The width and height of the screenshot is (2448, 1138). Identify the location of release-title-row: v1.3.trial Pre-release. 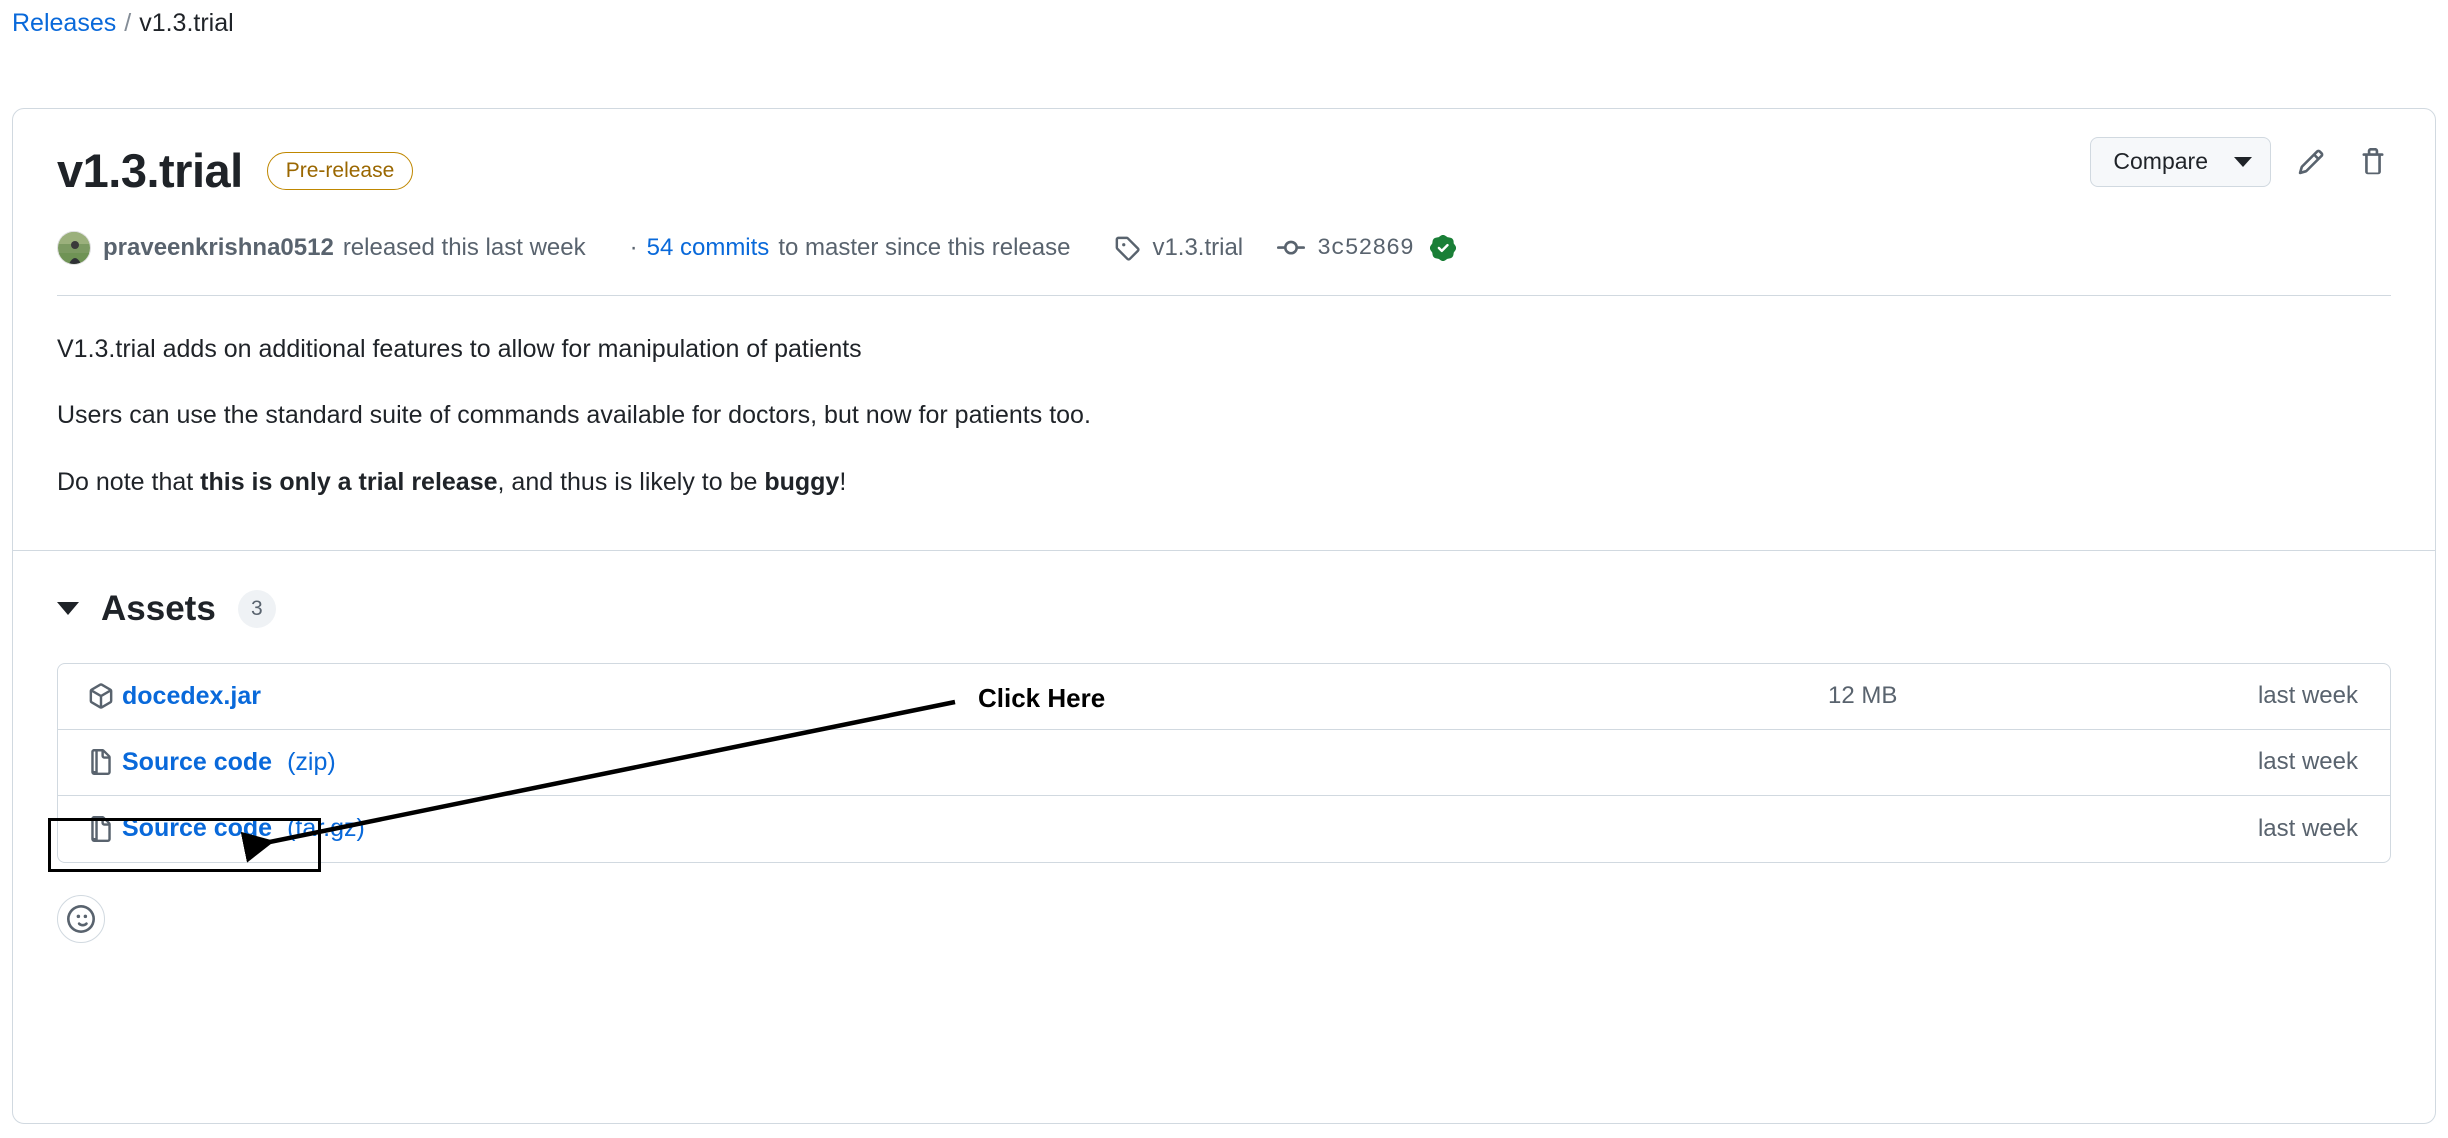
(1224, 171).